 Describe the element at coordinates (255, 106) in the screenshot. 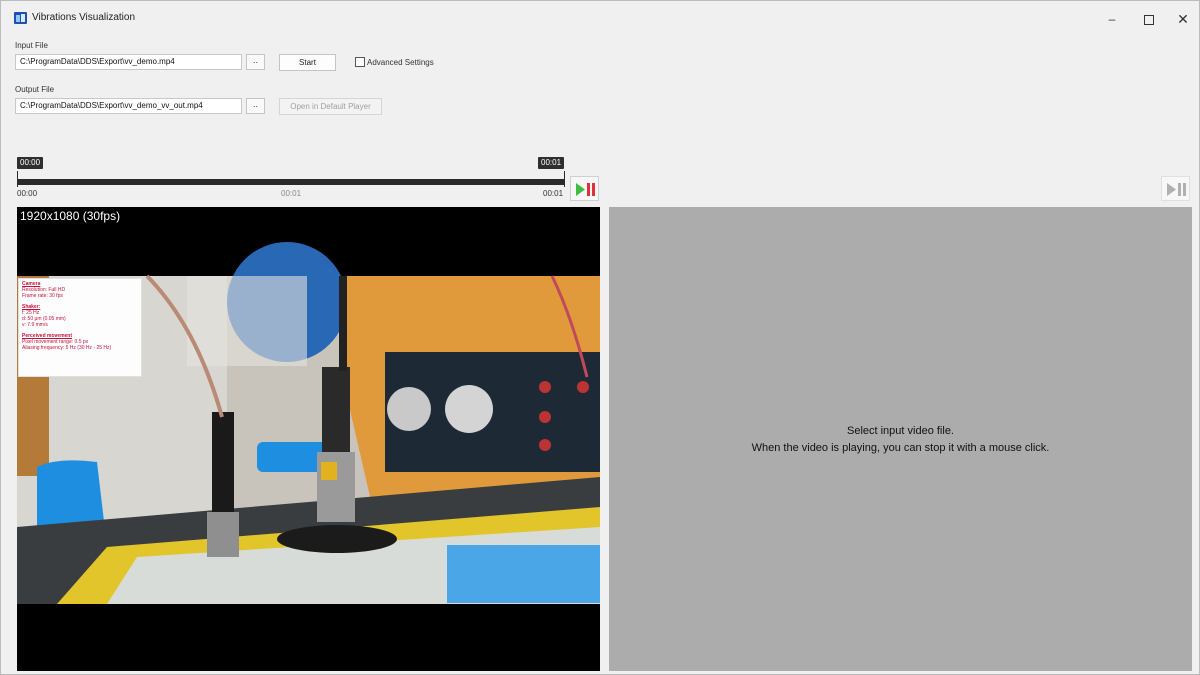

I see `output-browse-button: ..` at that location.